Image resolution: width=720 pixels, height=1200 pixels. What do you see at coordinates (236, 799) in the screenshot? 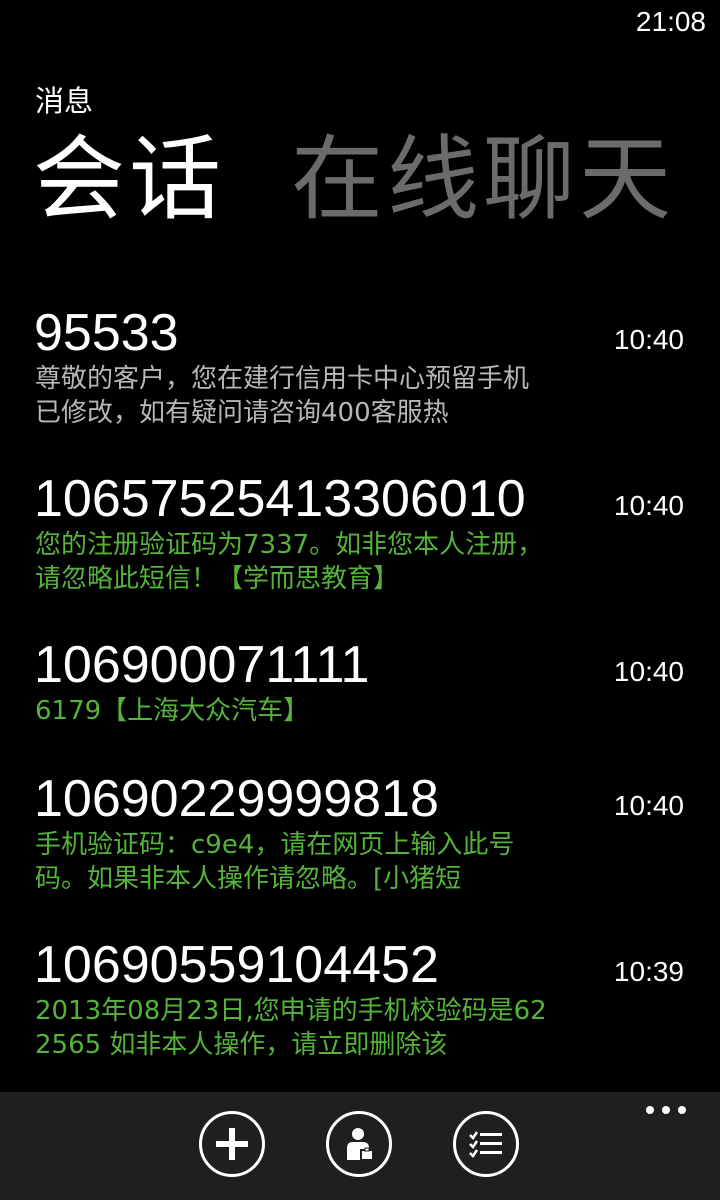
I see `message-sender: 10690229999818` at bounding box center [236, 799].